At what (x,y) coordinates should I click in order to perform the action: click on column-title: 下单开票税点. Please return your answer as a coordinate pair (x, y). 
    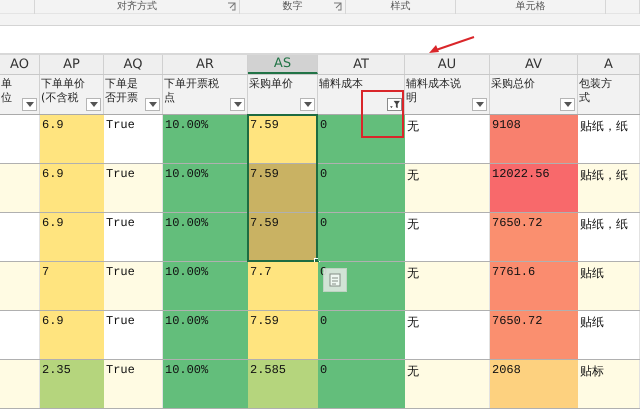
    Looking at the image, I should click on (192, 91).